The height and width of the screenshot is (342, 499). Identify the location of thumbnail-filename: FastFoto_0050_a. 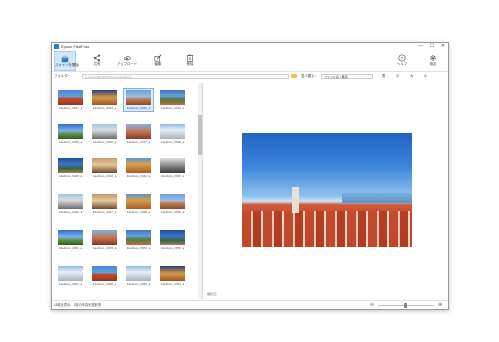
(172, 212).